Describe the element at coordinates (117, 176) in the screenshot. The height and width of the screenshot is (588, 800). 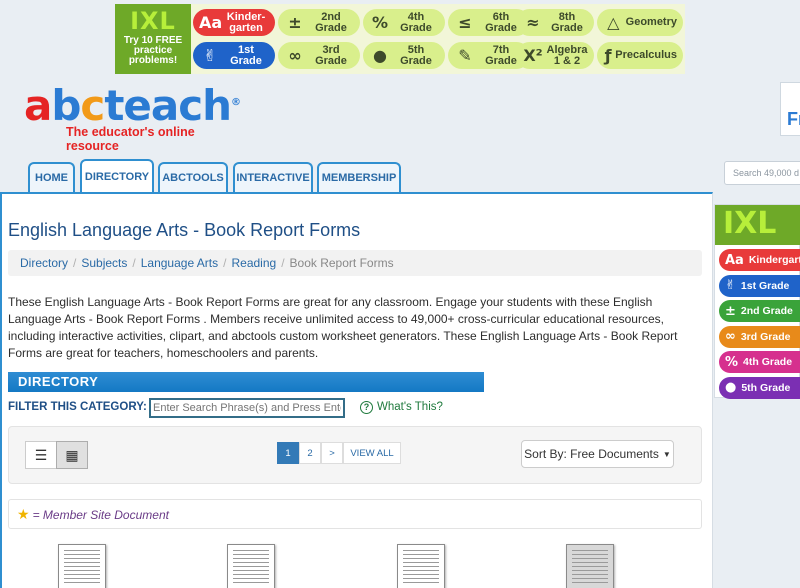
I see `tab-directory: DIRECTORY` at that location.